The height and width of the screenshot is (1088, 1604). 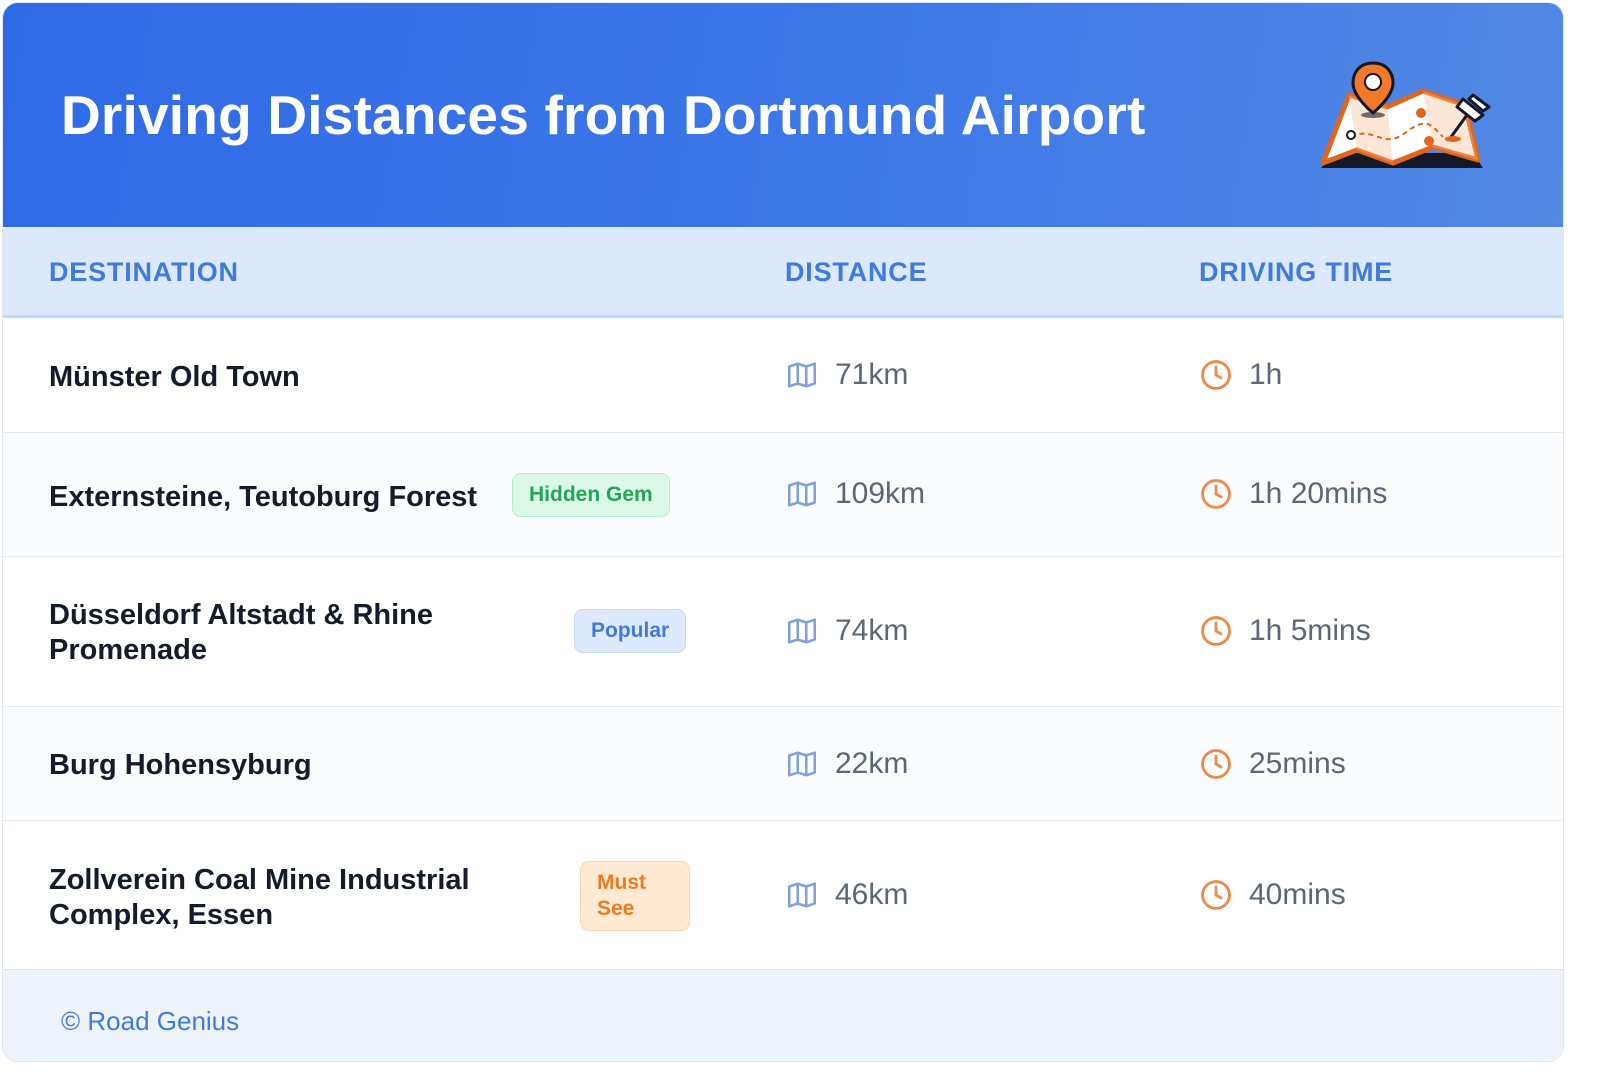 What do you see at coordinates (872, 763) in the screenshot?
I see `distance-value: 22km` at bounding box center [872, 763].